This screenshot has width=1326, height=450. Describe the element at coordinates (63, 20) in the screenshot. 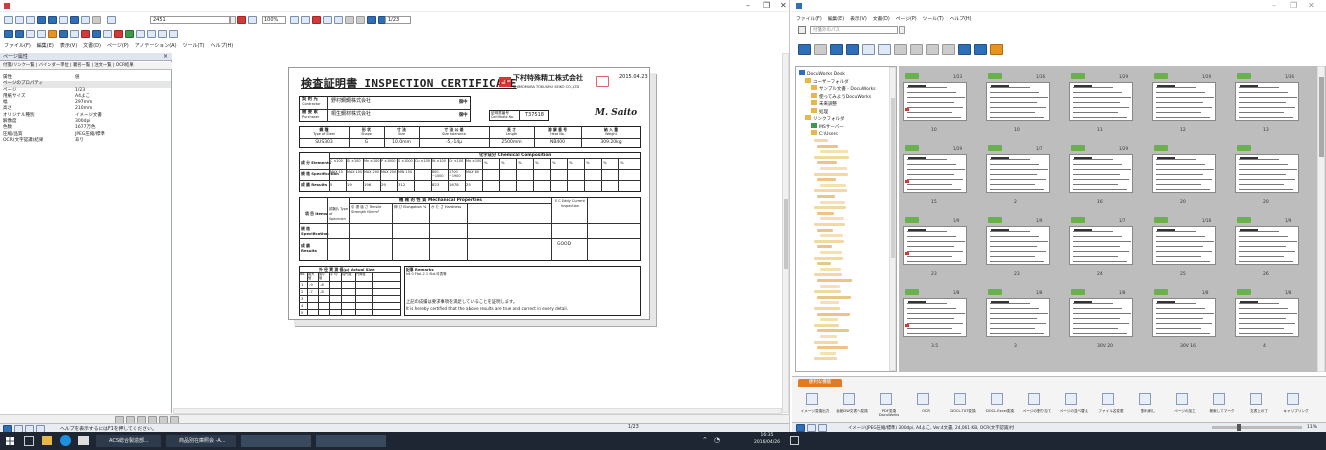

I see `import-icon` at that location.